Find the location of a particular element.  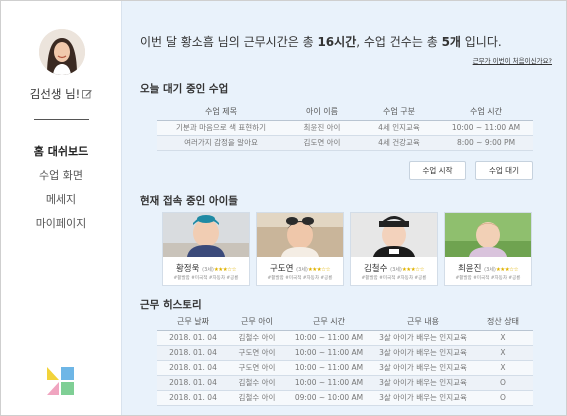

class-title: 여러가지 감정을 알아요 is located at coordinates (221, 143).